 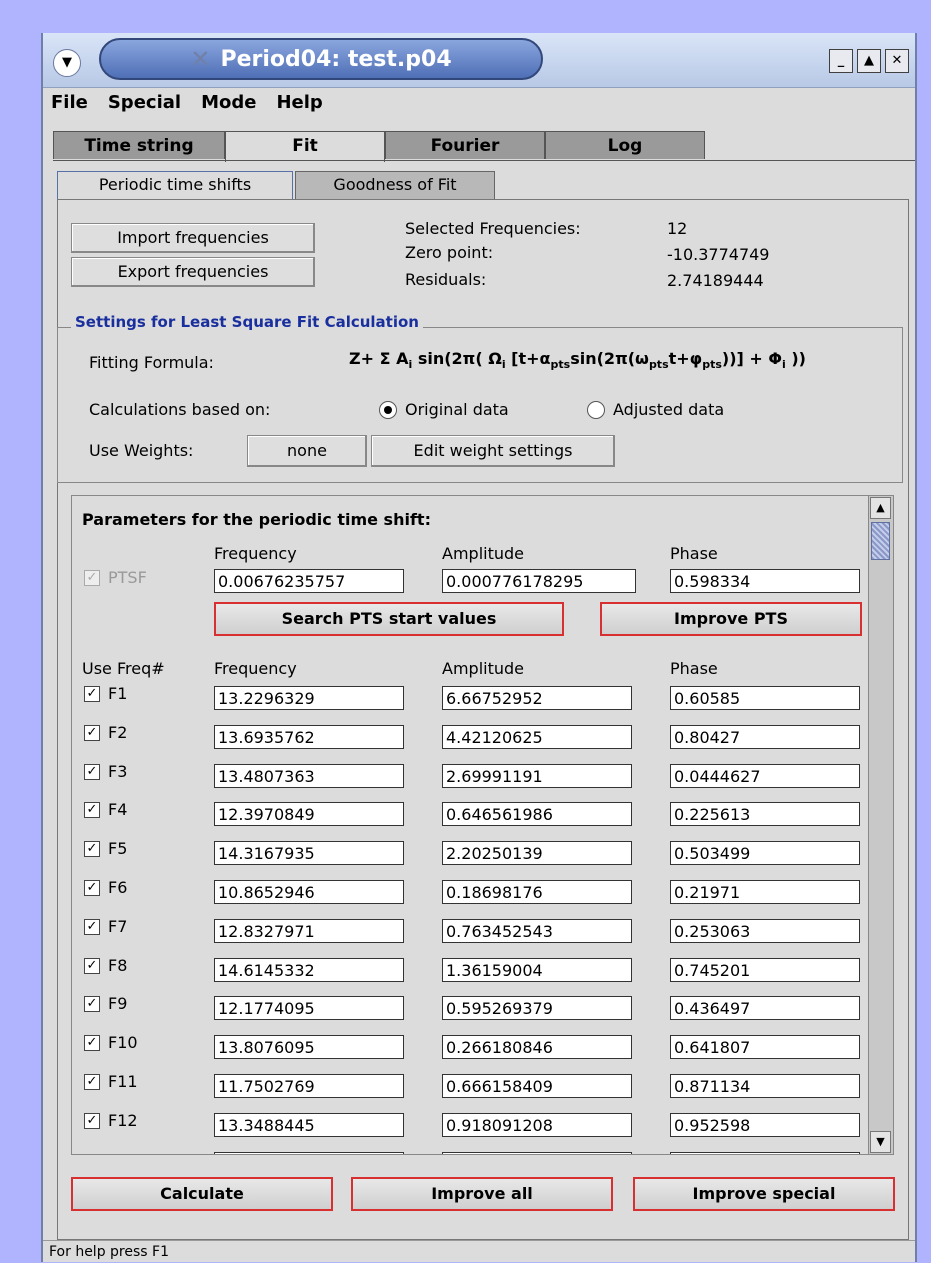 I want to click on radio-adjusted-data, so click(x=596, y=410).